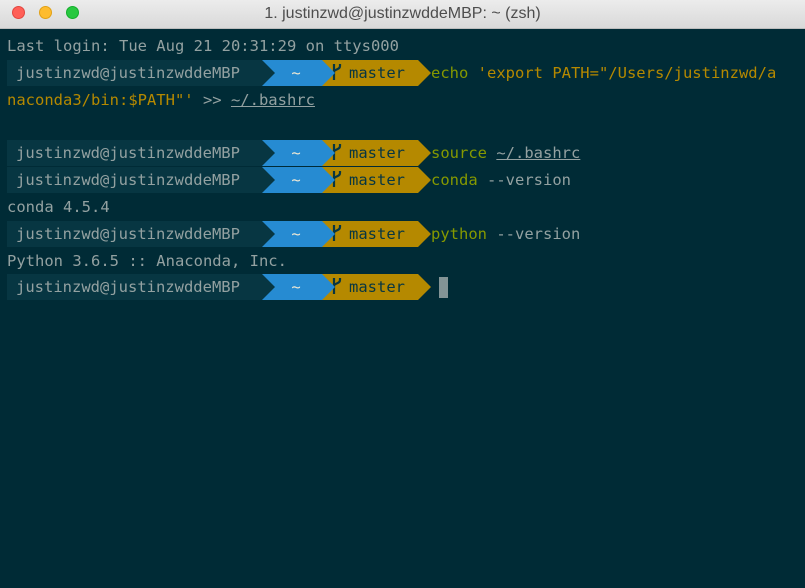 The width and height of the screenshot is (805, 588). I want to click on command-line: echo 'export PATH="/Users/justinzwd/a, so click(603, 73).